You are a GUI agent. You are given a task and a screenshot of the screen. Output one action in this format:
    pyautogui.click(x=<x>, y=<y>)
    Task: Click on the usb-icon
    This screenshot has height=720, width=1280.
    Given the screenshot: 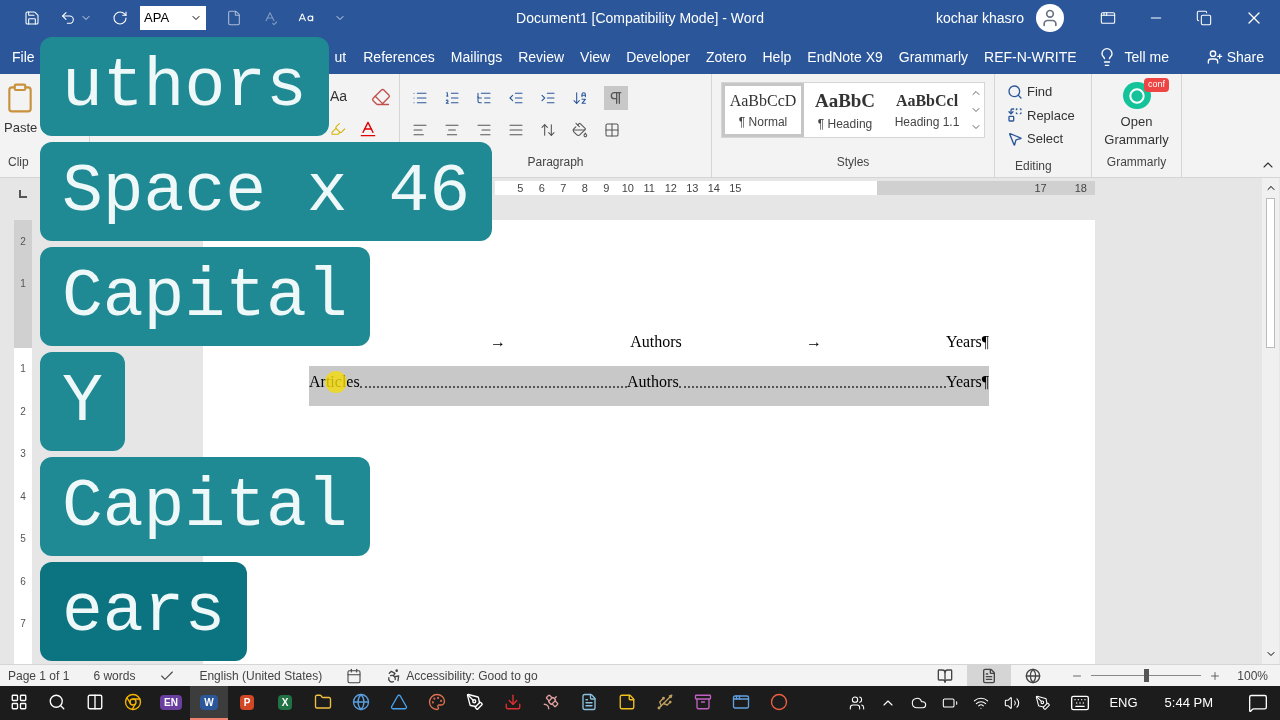 What is the action you would take?
    pyautogui.click(x=665, y=702)
    